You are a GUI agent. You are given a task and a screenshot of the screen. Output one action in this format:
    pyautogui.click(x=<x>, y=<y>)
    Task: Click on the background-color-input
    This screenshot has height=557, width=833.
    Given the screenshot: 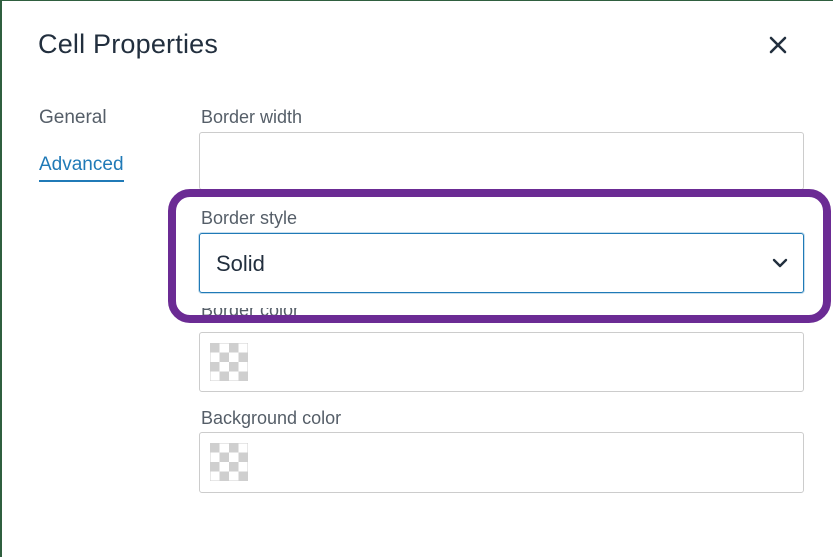 What is the action you would take?
    pyautogui.click(x=501, y=462)
    